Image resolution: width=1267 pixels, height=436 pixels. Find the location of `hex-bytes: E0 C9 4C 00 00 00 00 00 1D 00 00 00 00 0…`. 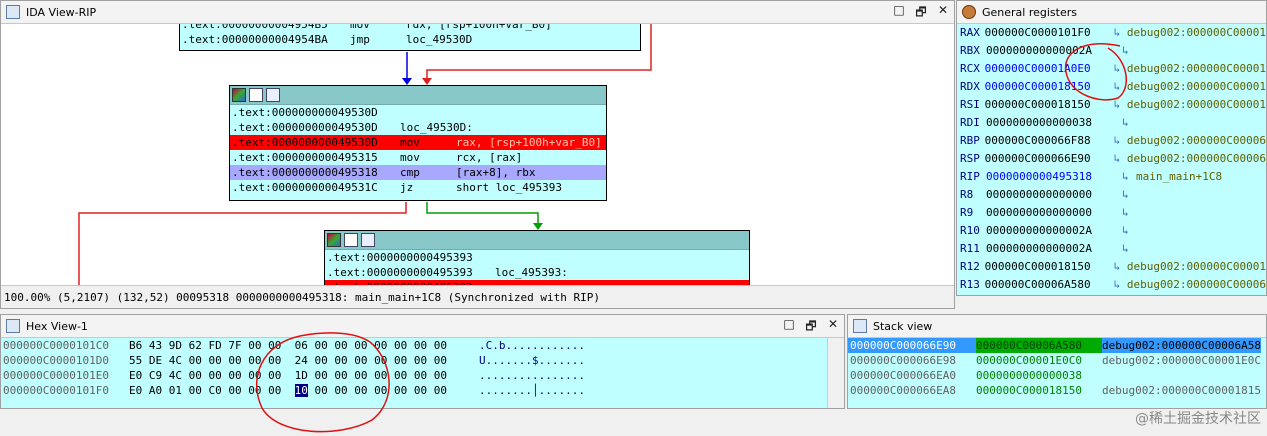

hex-bytes: E0 C9 4C 00 00 00 00 00 1D 00 00 00 00 0… is located at coordinates (304, 375).